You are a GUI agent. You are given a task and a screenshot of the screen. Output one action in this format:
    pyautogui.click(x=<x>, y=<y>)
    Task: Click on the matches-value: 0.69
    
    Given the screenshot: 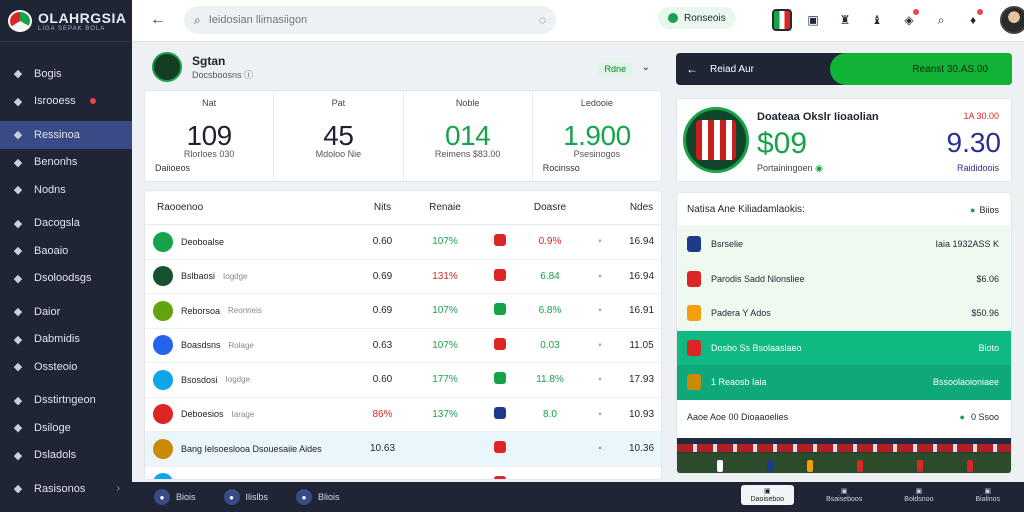 What is the action you would take?
    pyautogui.click(x=382, y=311)
    